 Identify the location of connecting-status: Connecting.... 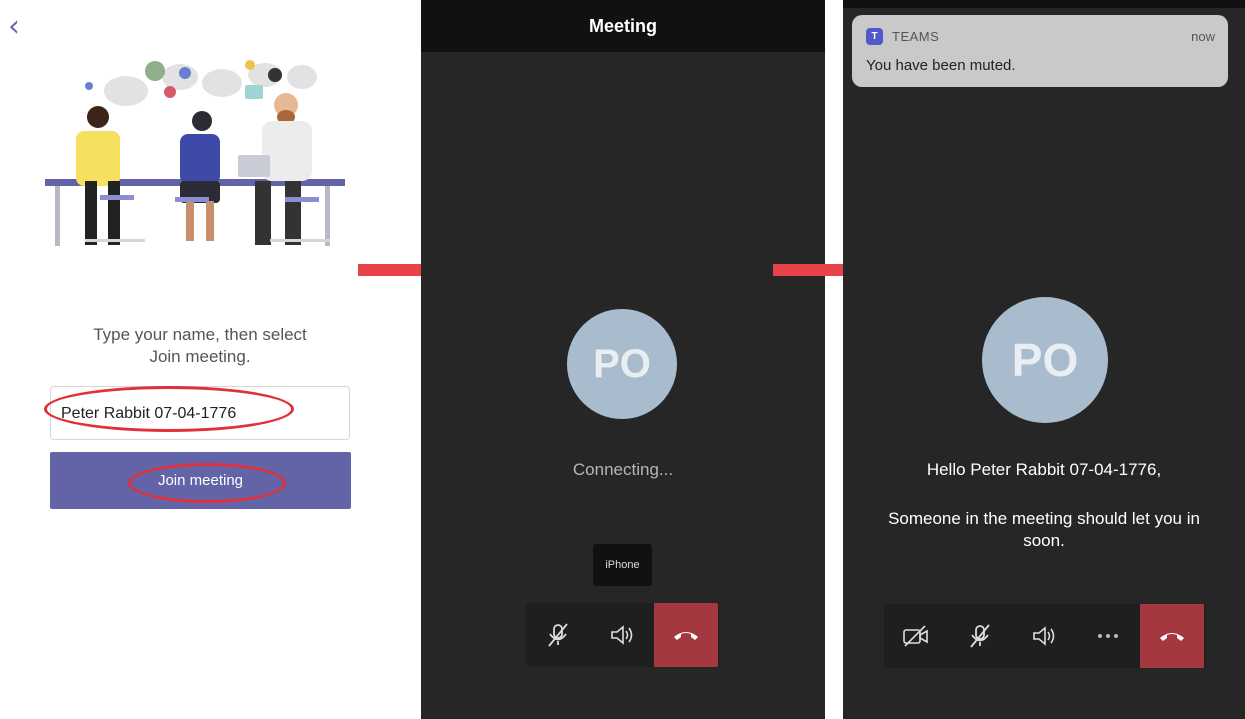
(623, 469).